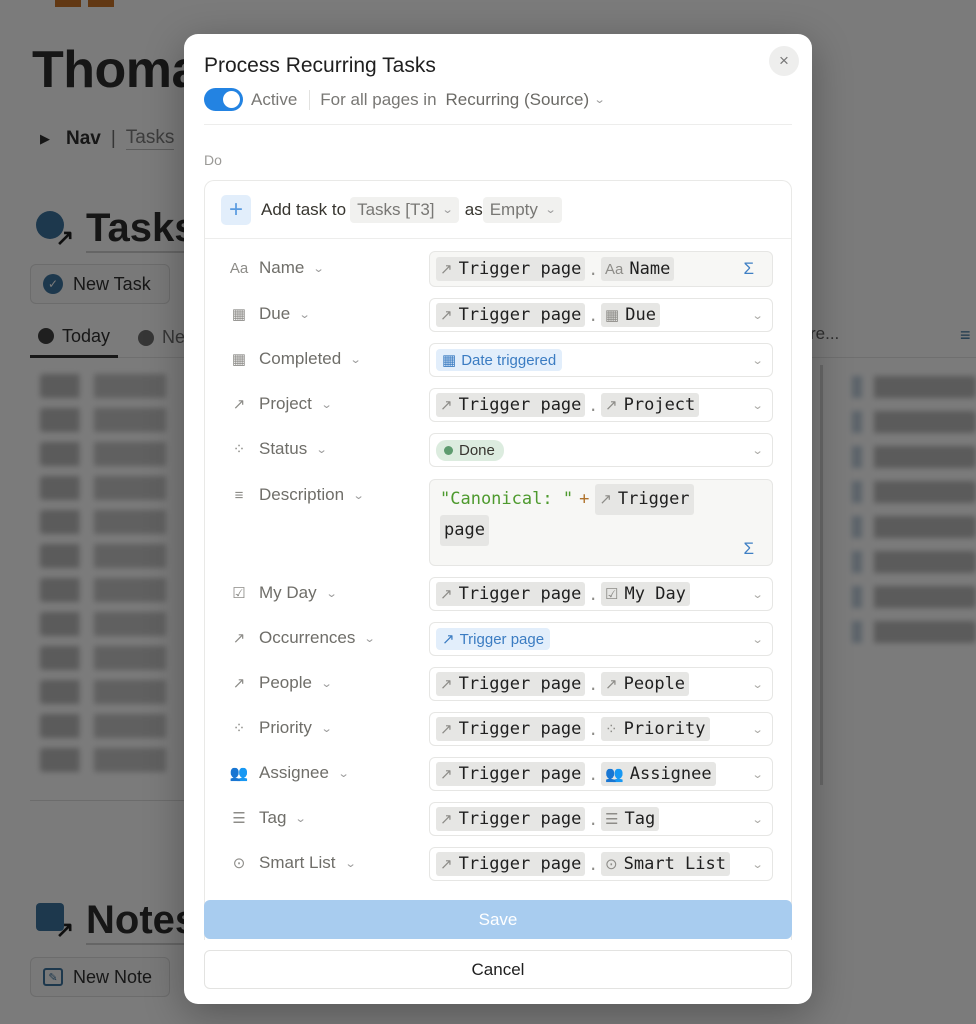  Describe the element at coordinates (289, 773) in the screenshot. I see `property-label-assignee: 👥 Assignee ⌄` at that location.